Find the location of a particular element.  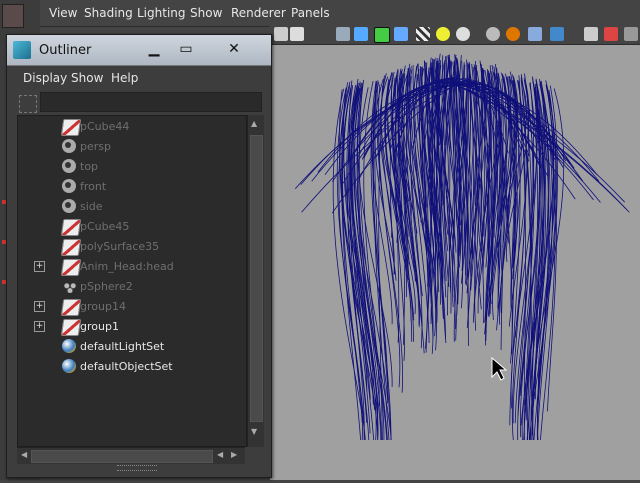

select-tool-icon is located at coordinates (13, 16).